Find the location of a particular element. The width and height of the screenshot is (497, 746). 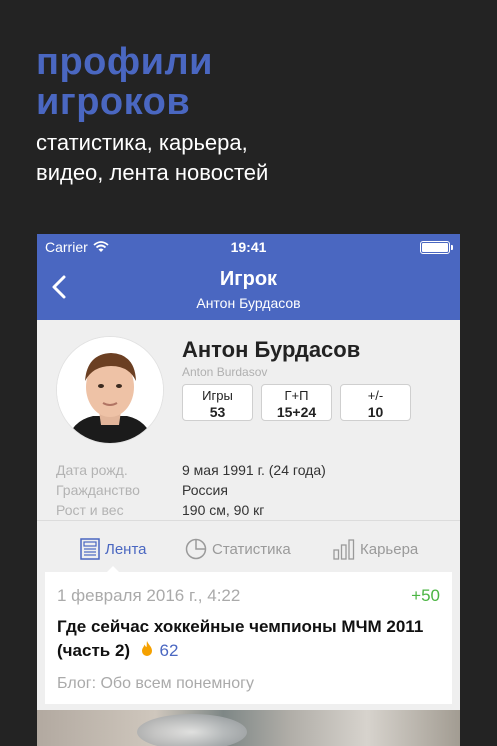

player-avatar is located at coordinates (110, 390).